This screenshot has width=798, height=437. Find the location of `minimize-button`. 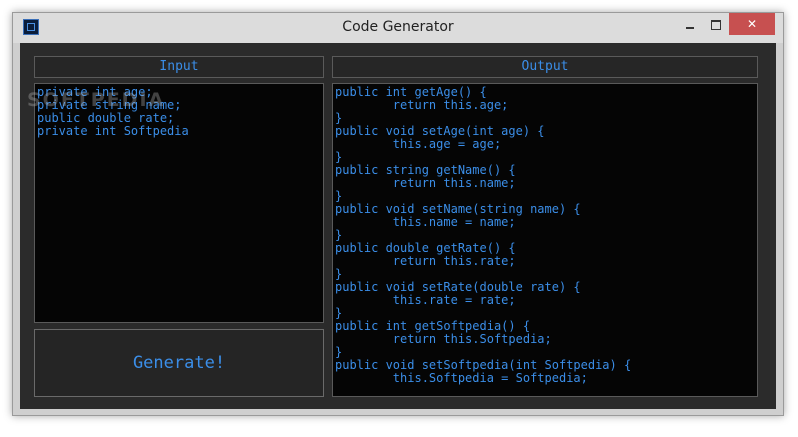

minimize-button is located at coordinates (690, 24).